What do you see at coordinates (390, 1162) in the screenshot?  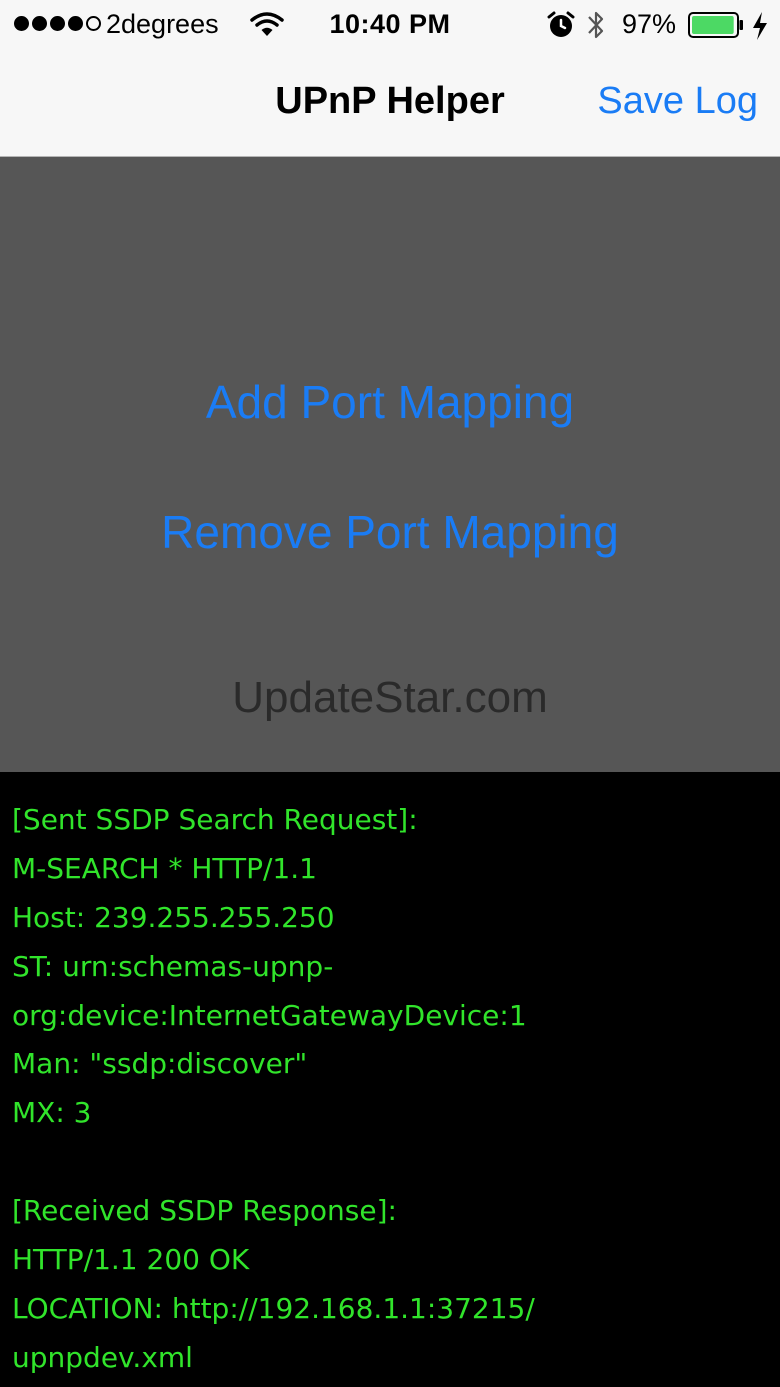 I see `log-blank-line` at bounding box center [390, 1162].